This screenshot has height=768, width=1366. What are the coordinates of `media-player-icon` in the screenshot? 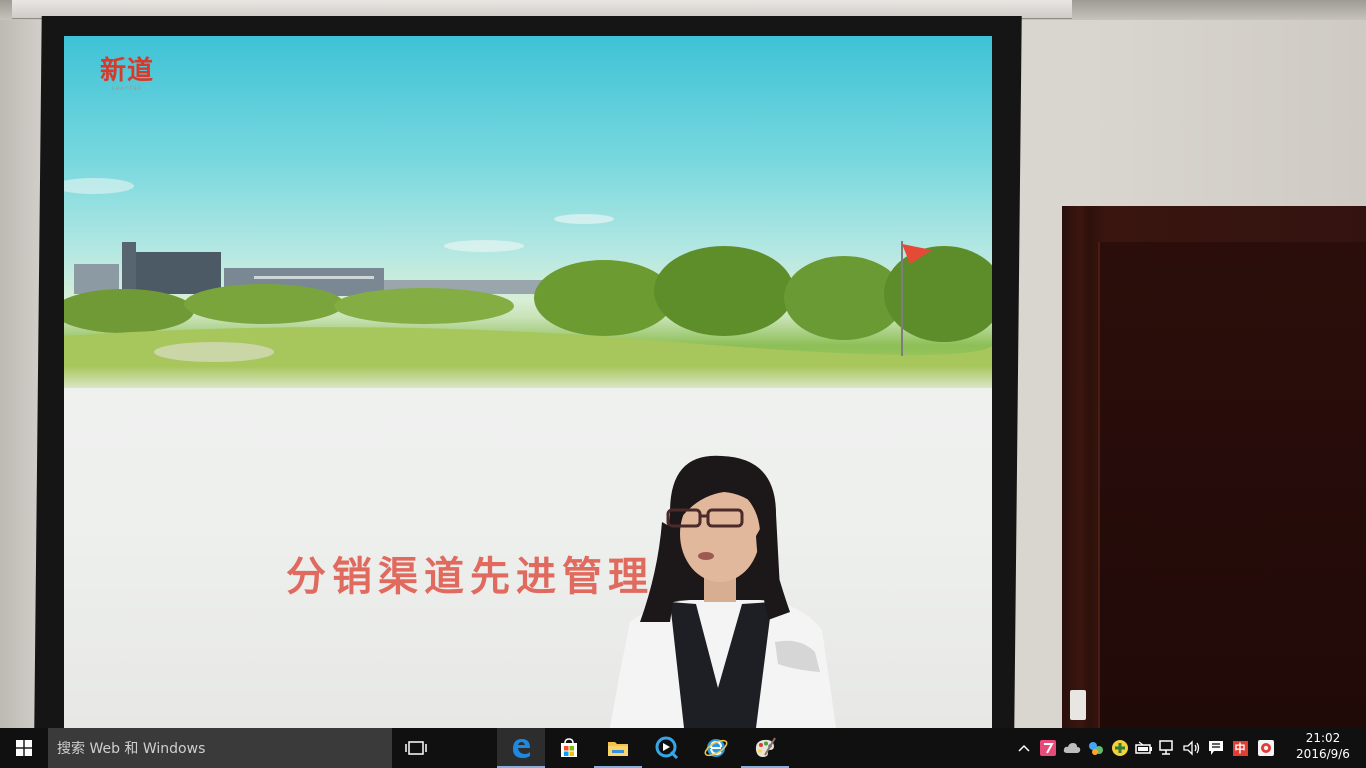 It's located at (667, 748).